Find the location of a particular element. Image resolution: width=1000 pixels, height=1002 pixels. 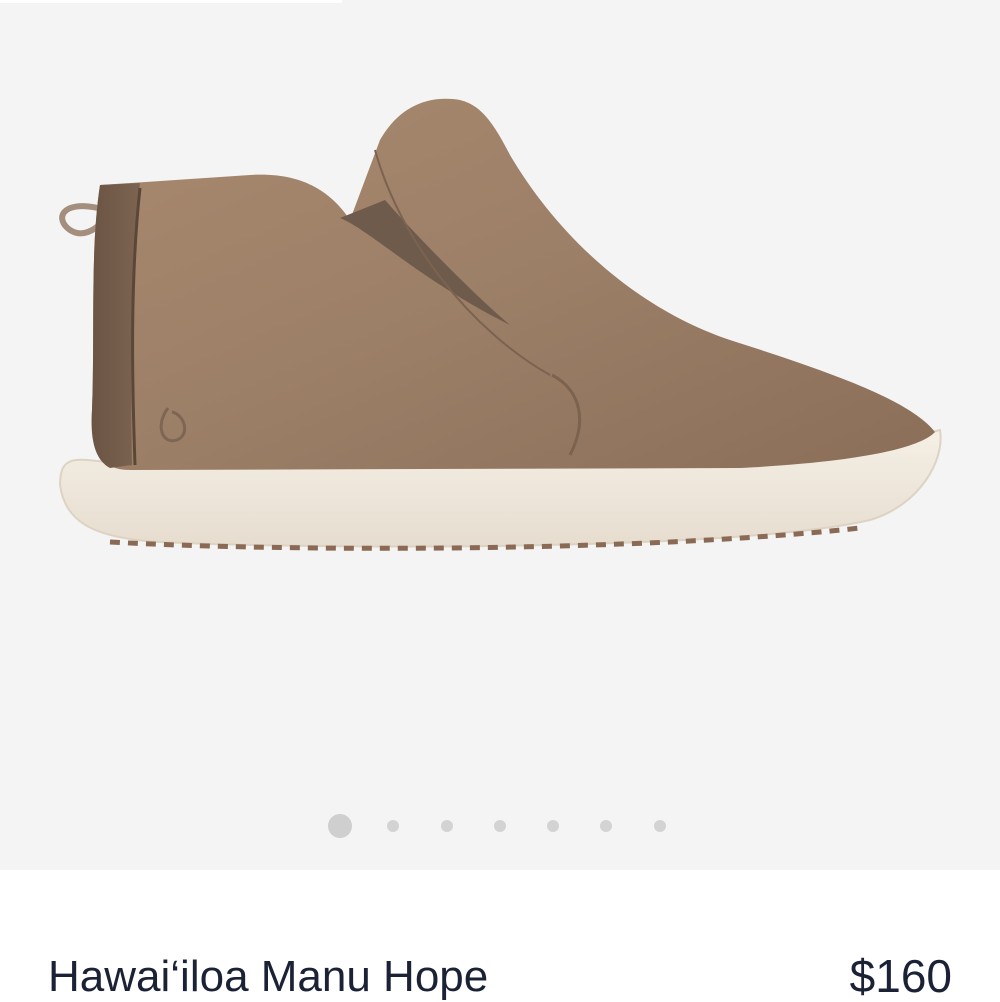

product-title: Hawai‘iloa Manu Hope is located at coordinates (268, 977).